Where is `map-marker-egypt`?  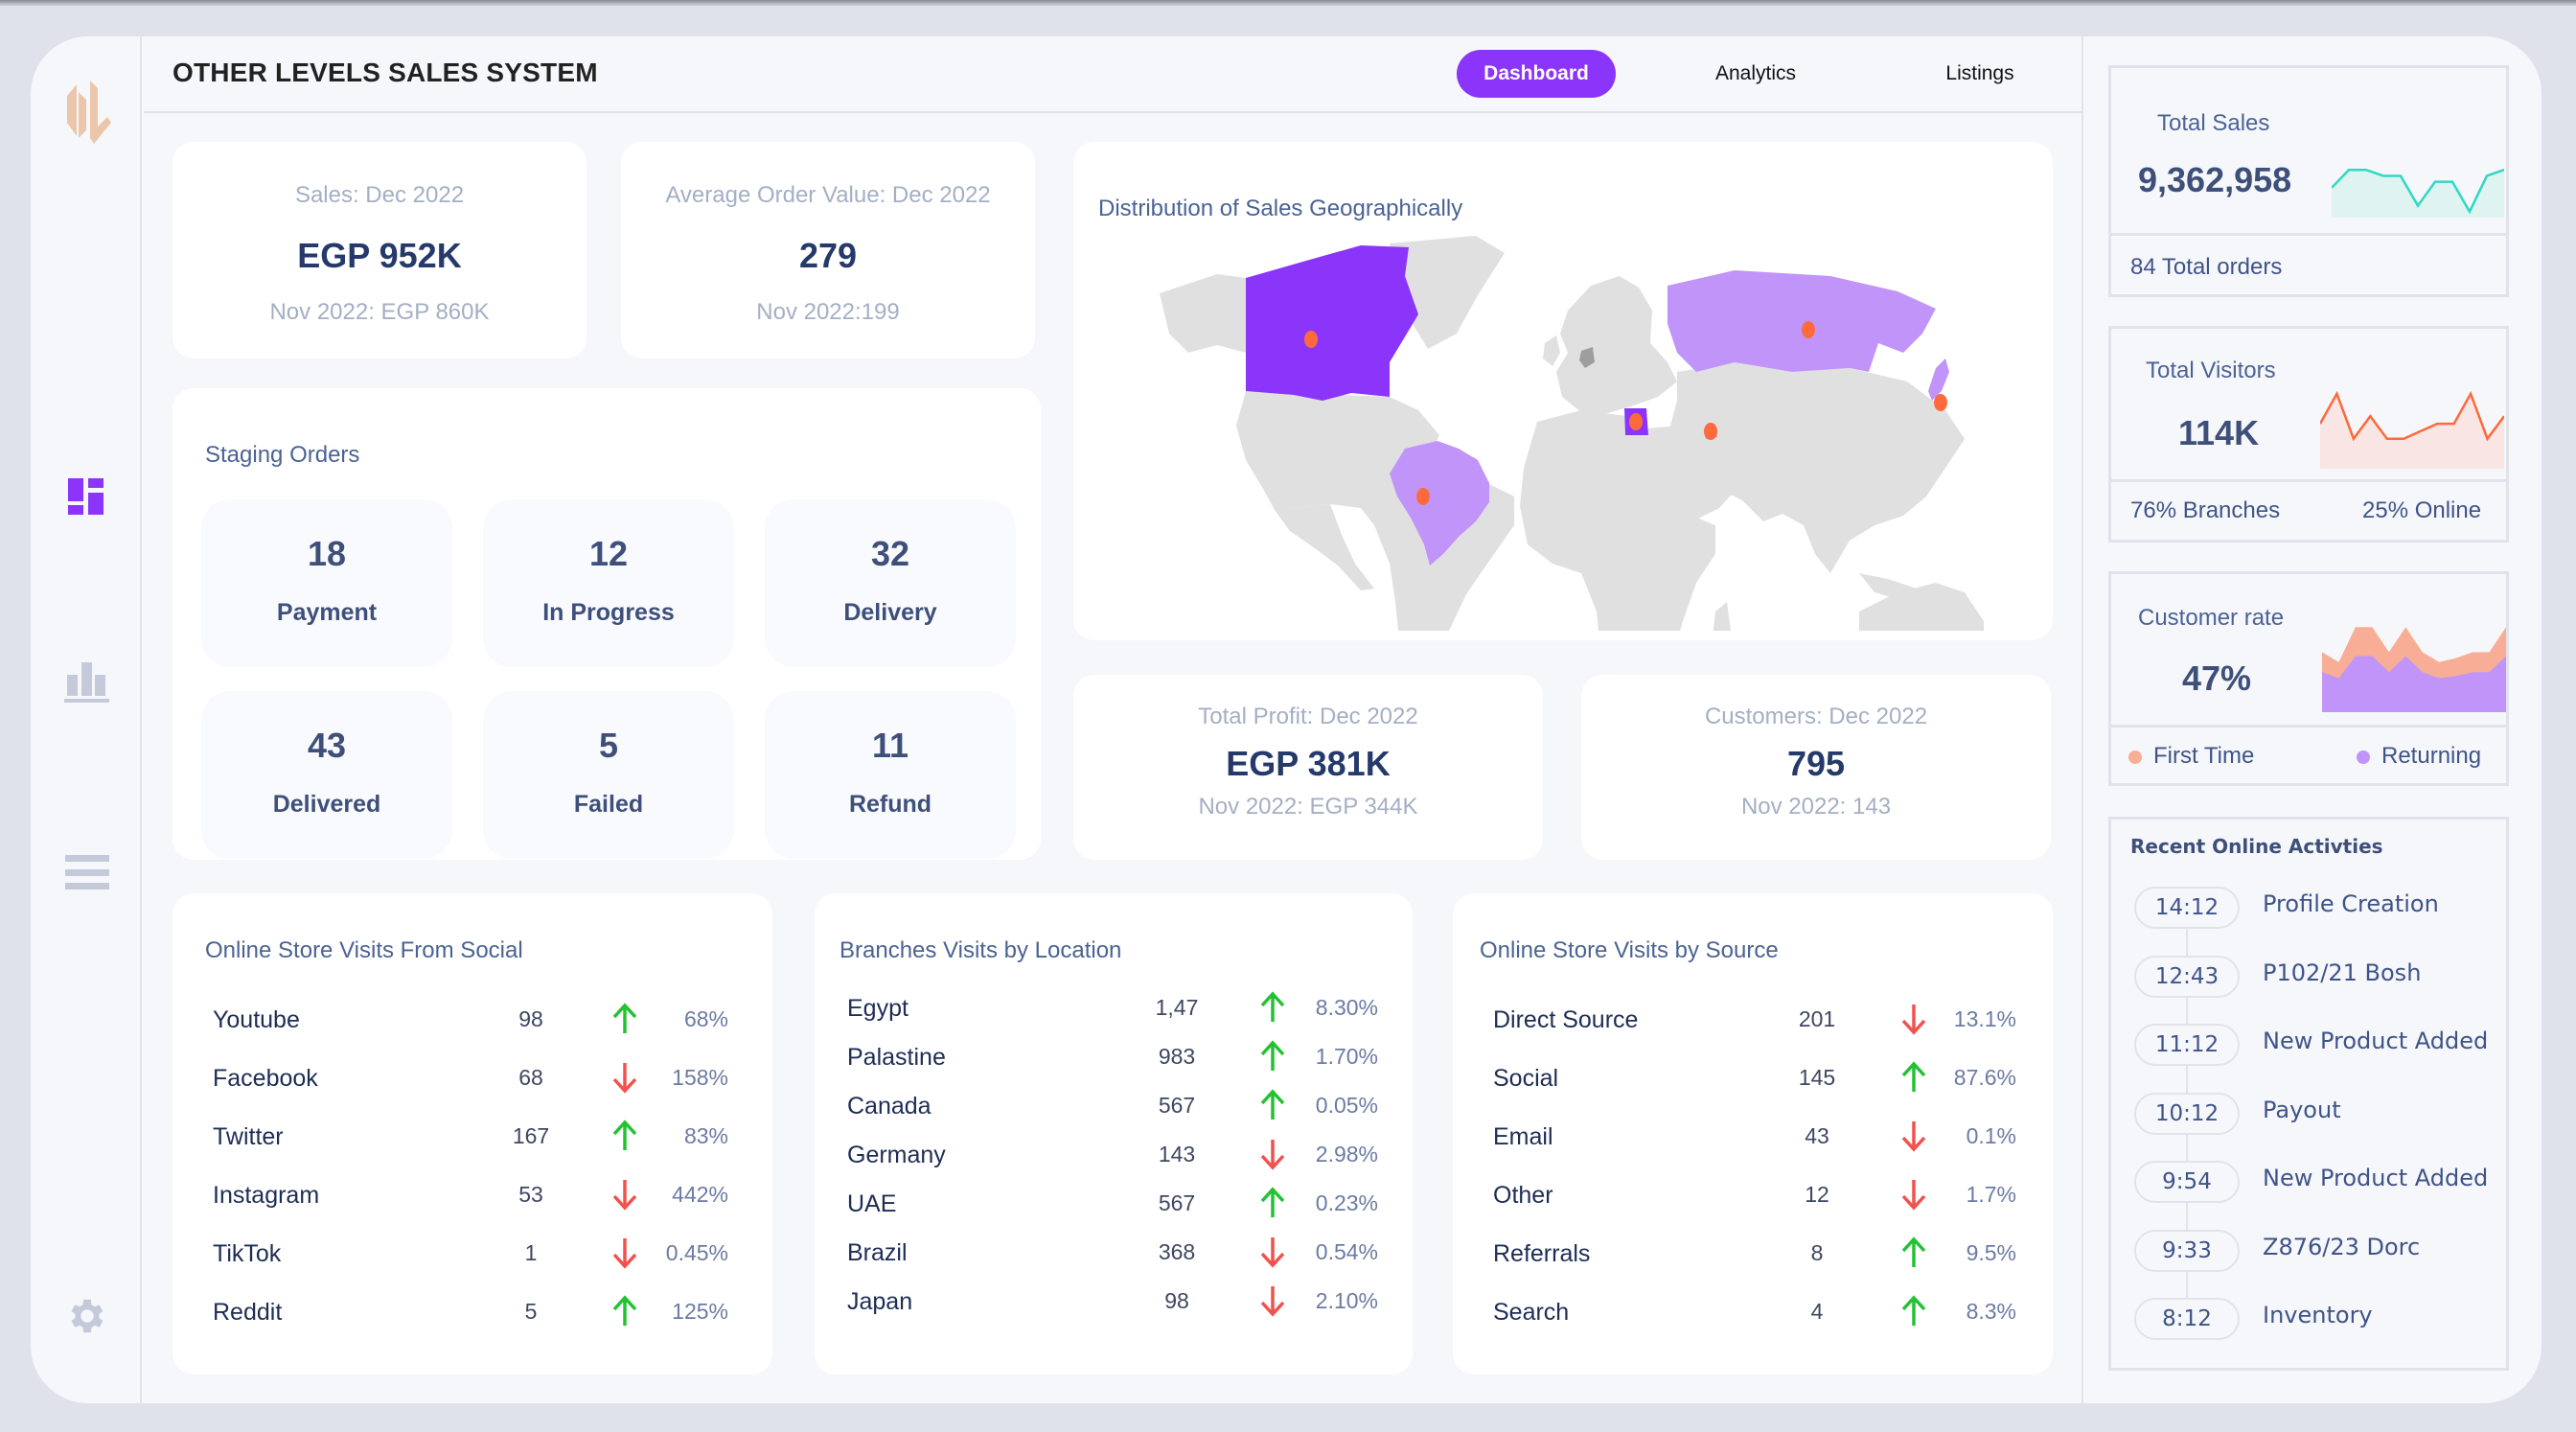 map-marker-egypt is located at coordinates (1636, 421).